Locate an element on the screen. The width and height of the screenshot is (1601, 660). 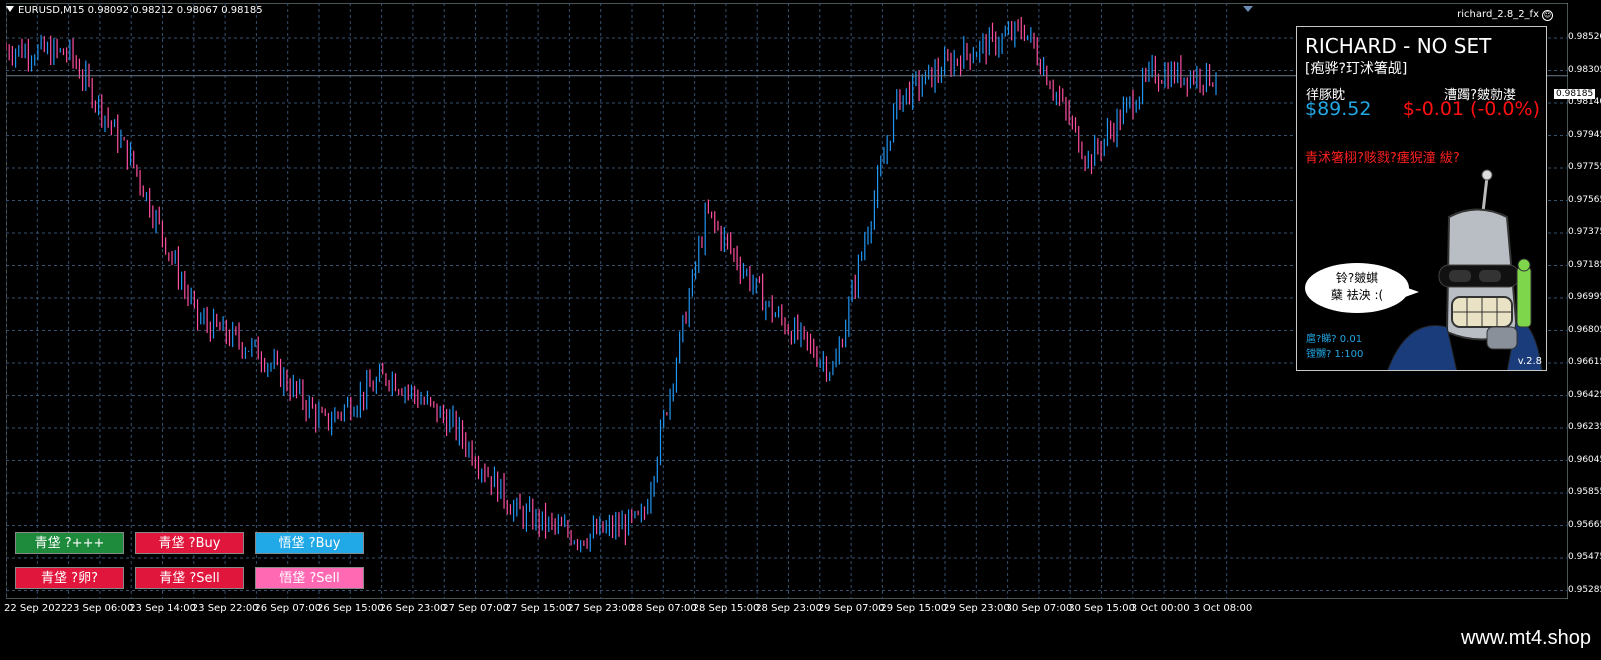
buy-button: 青垡 ?Buy is located at coordinates (189, 543).